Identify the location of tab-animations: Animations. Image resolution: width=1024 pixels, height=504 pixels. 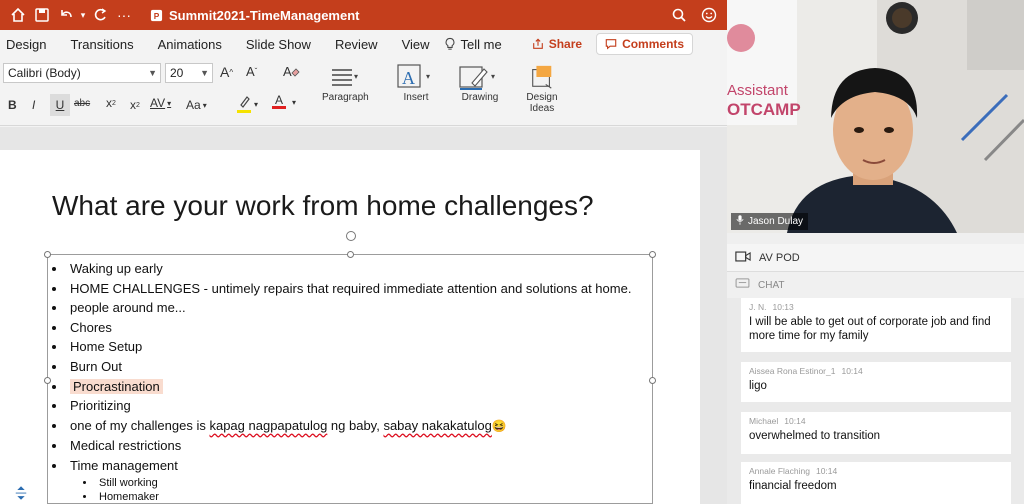
(190, 44).